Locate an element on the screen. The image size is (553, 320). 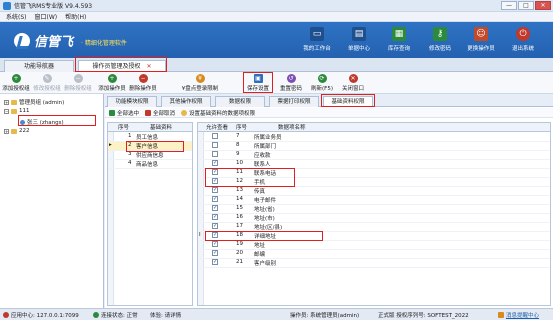
edit-icon: ✎ is located at coordinates (47, 78).